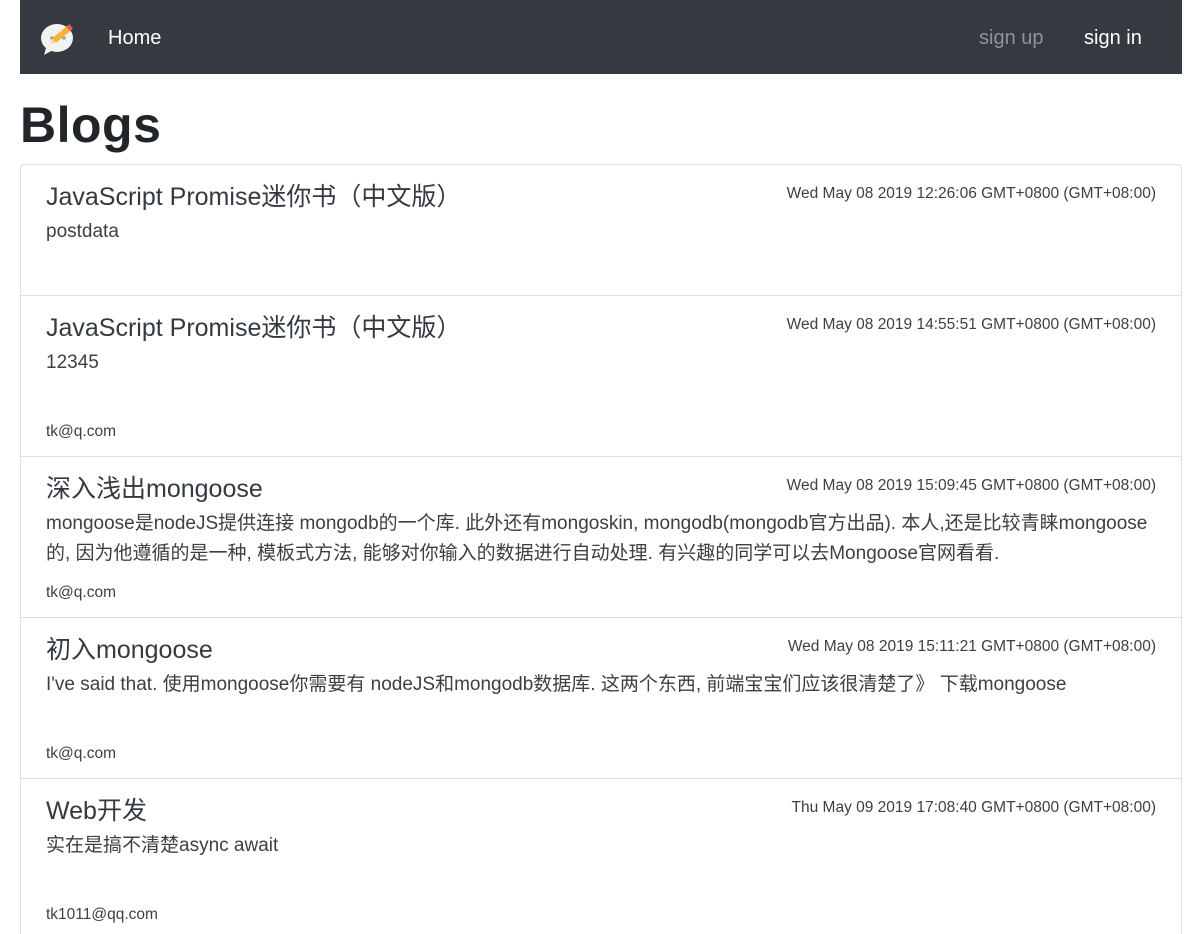 The image size is (1201, 934). What do you see at coordinates (129, 650) in the screenshot?
I see `blog-title: 初入mongoose` at bounding box center [129, 650].